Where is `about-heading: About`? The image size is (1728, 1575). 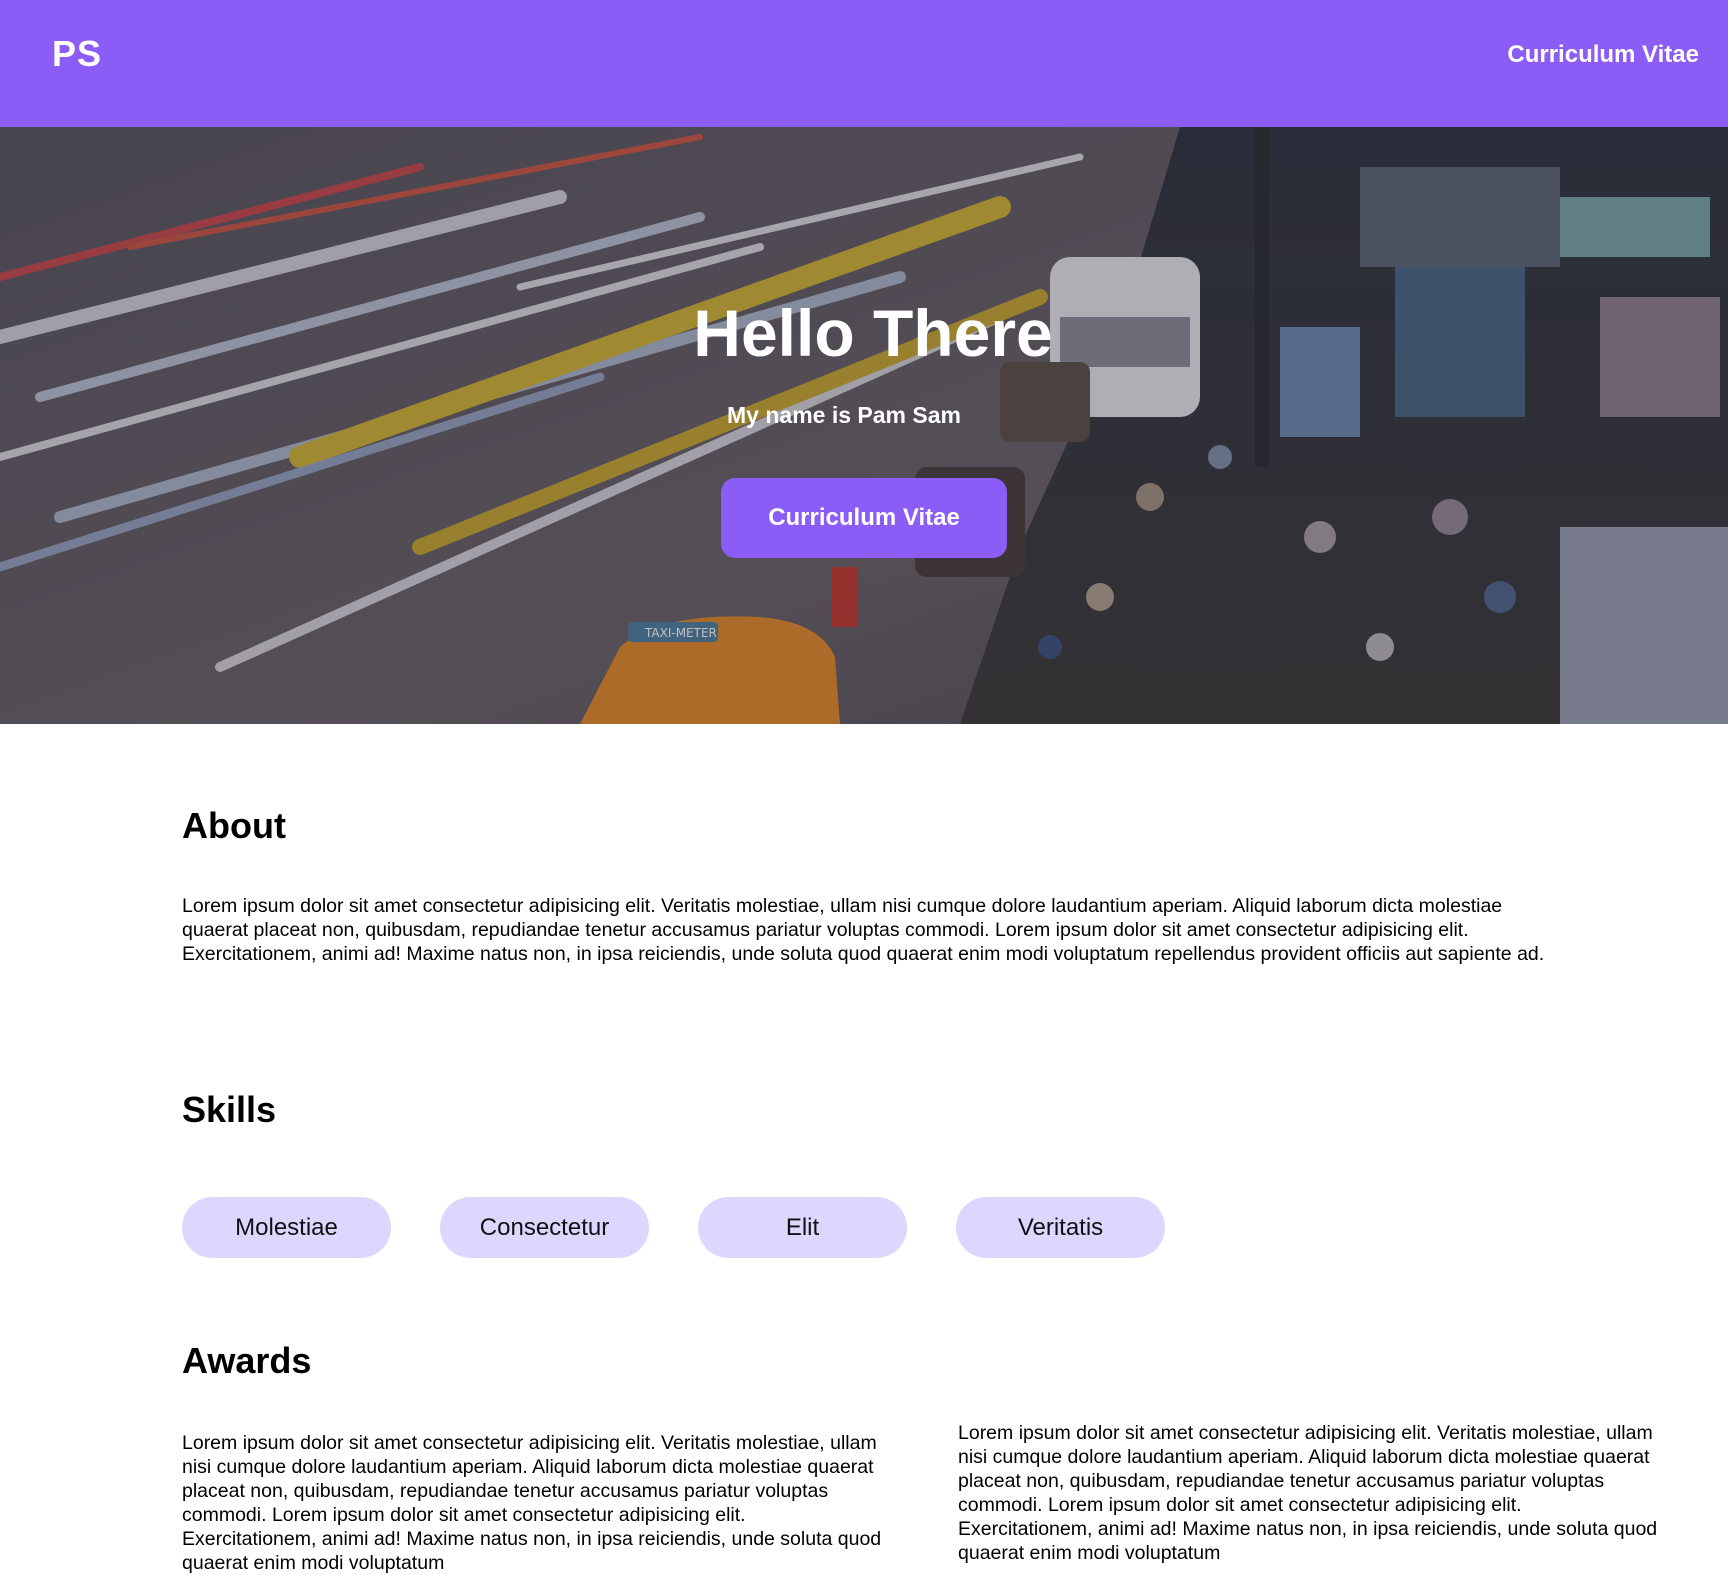 about-heading: About is located at coordinates (234, 825).